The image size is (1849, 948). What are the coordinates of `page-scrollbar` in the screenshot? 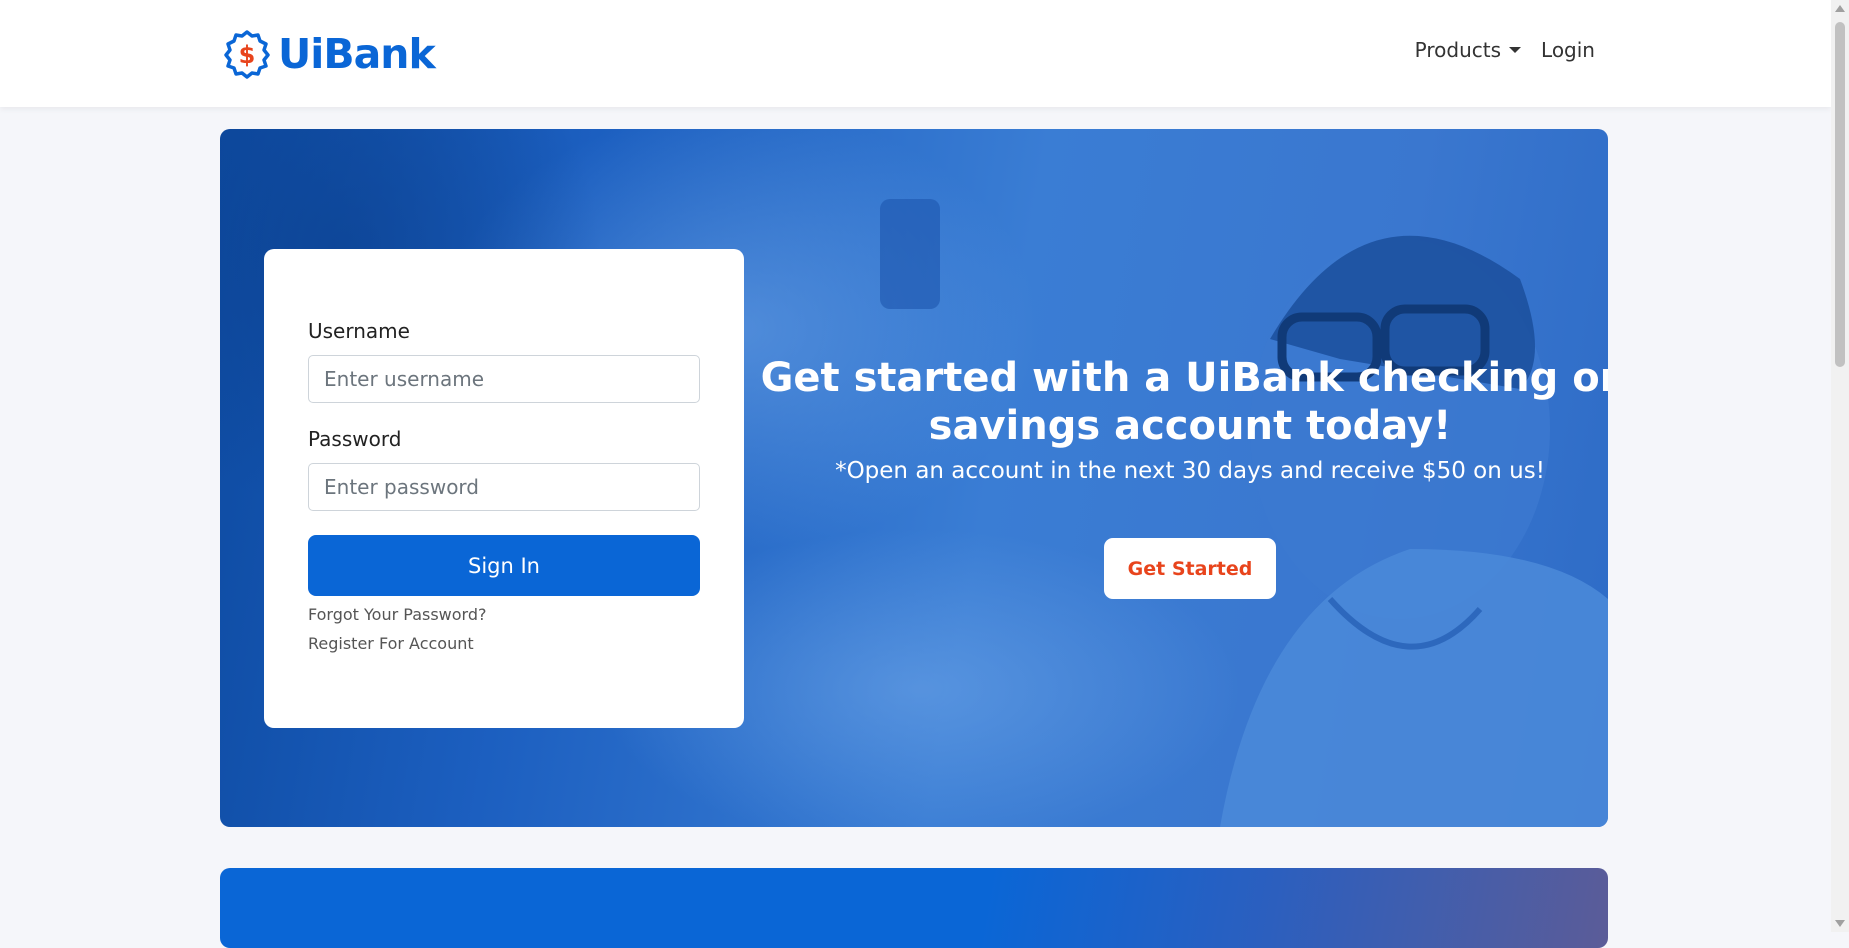 It's located at (1840, 466).